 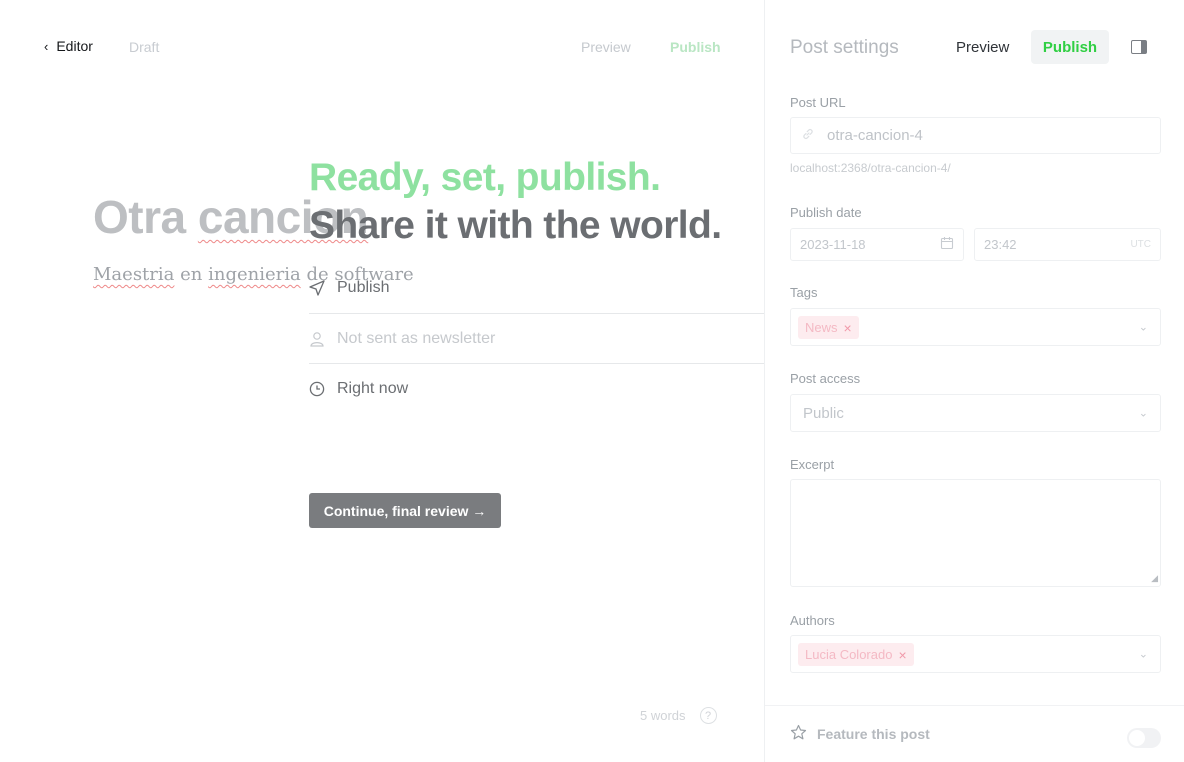 What do you see at coordinates (812, 620) in the screenshot?
I see `authors-label: Authors` at bounding box center [812, 620].